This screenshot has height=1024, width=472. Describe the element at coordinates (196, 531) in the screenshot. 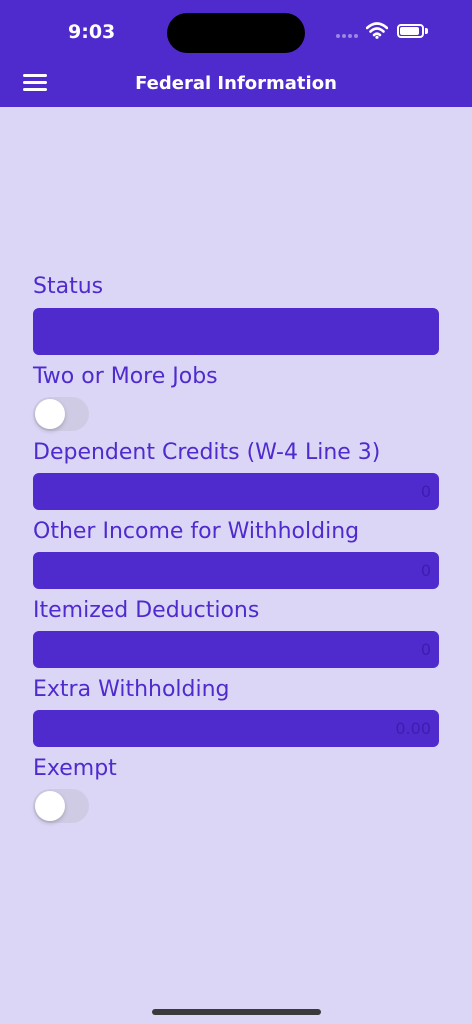

I see `other-income-label: Other Income for Withholding` at that location.